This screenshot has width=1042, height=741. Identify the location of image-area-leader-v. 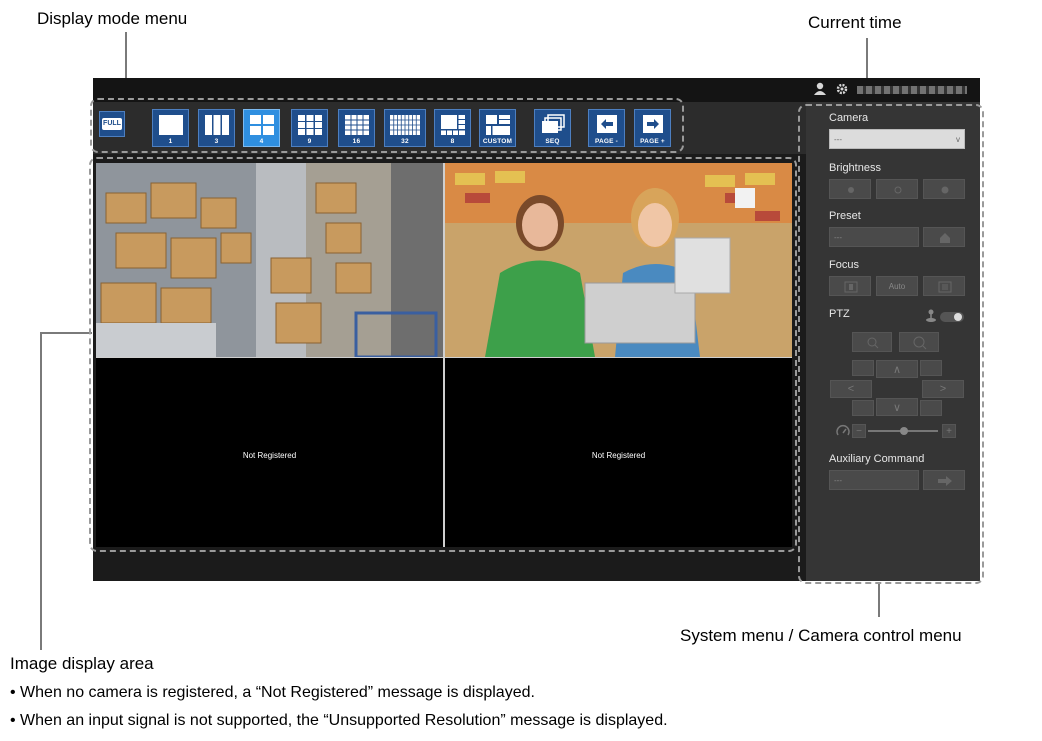
(41, 491).